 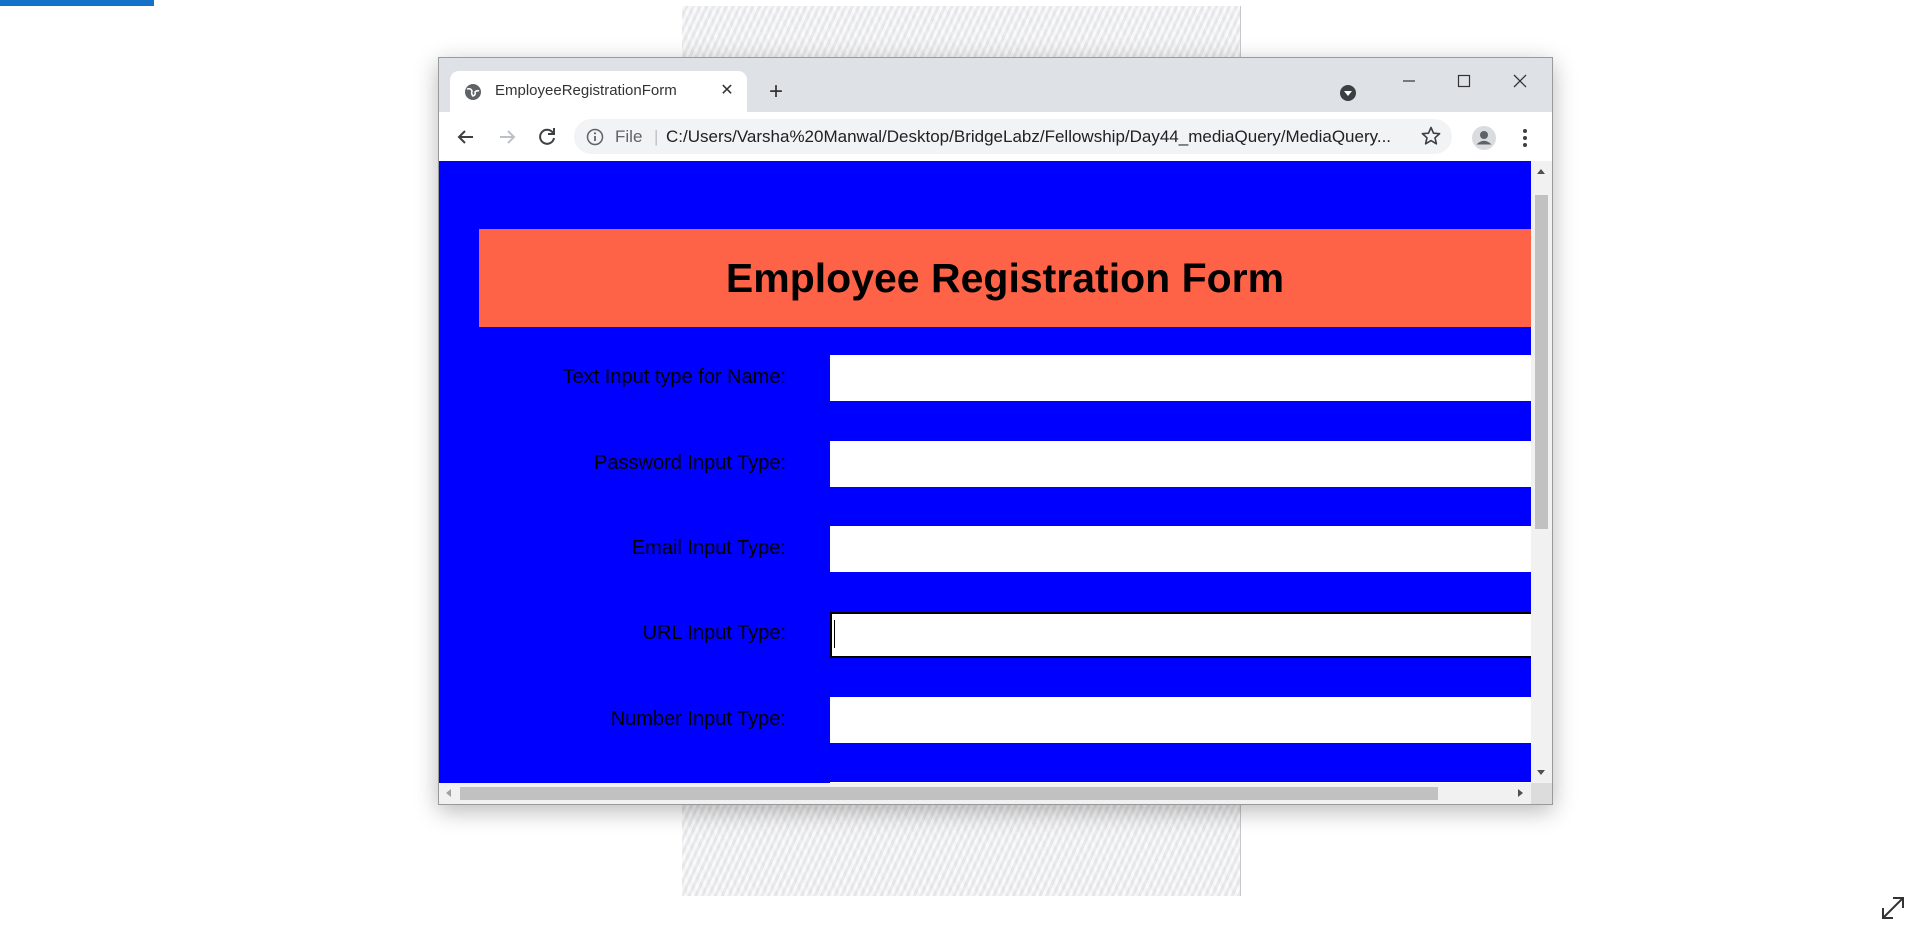 What do you see at coordinates (473, 92) in the screenshot?
I see `globe-icon` at bounding box center [473, 92].